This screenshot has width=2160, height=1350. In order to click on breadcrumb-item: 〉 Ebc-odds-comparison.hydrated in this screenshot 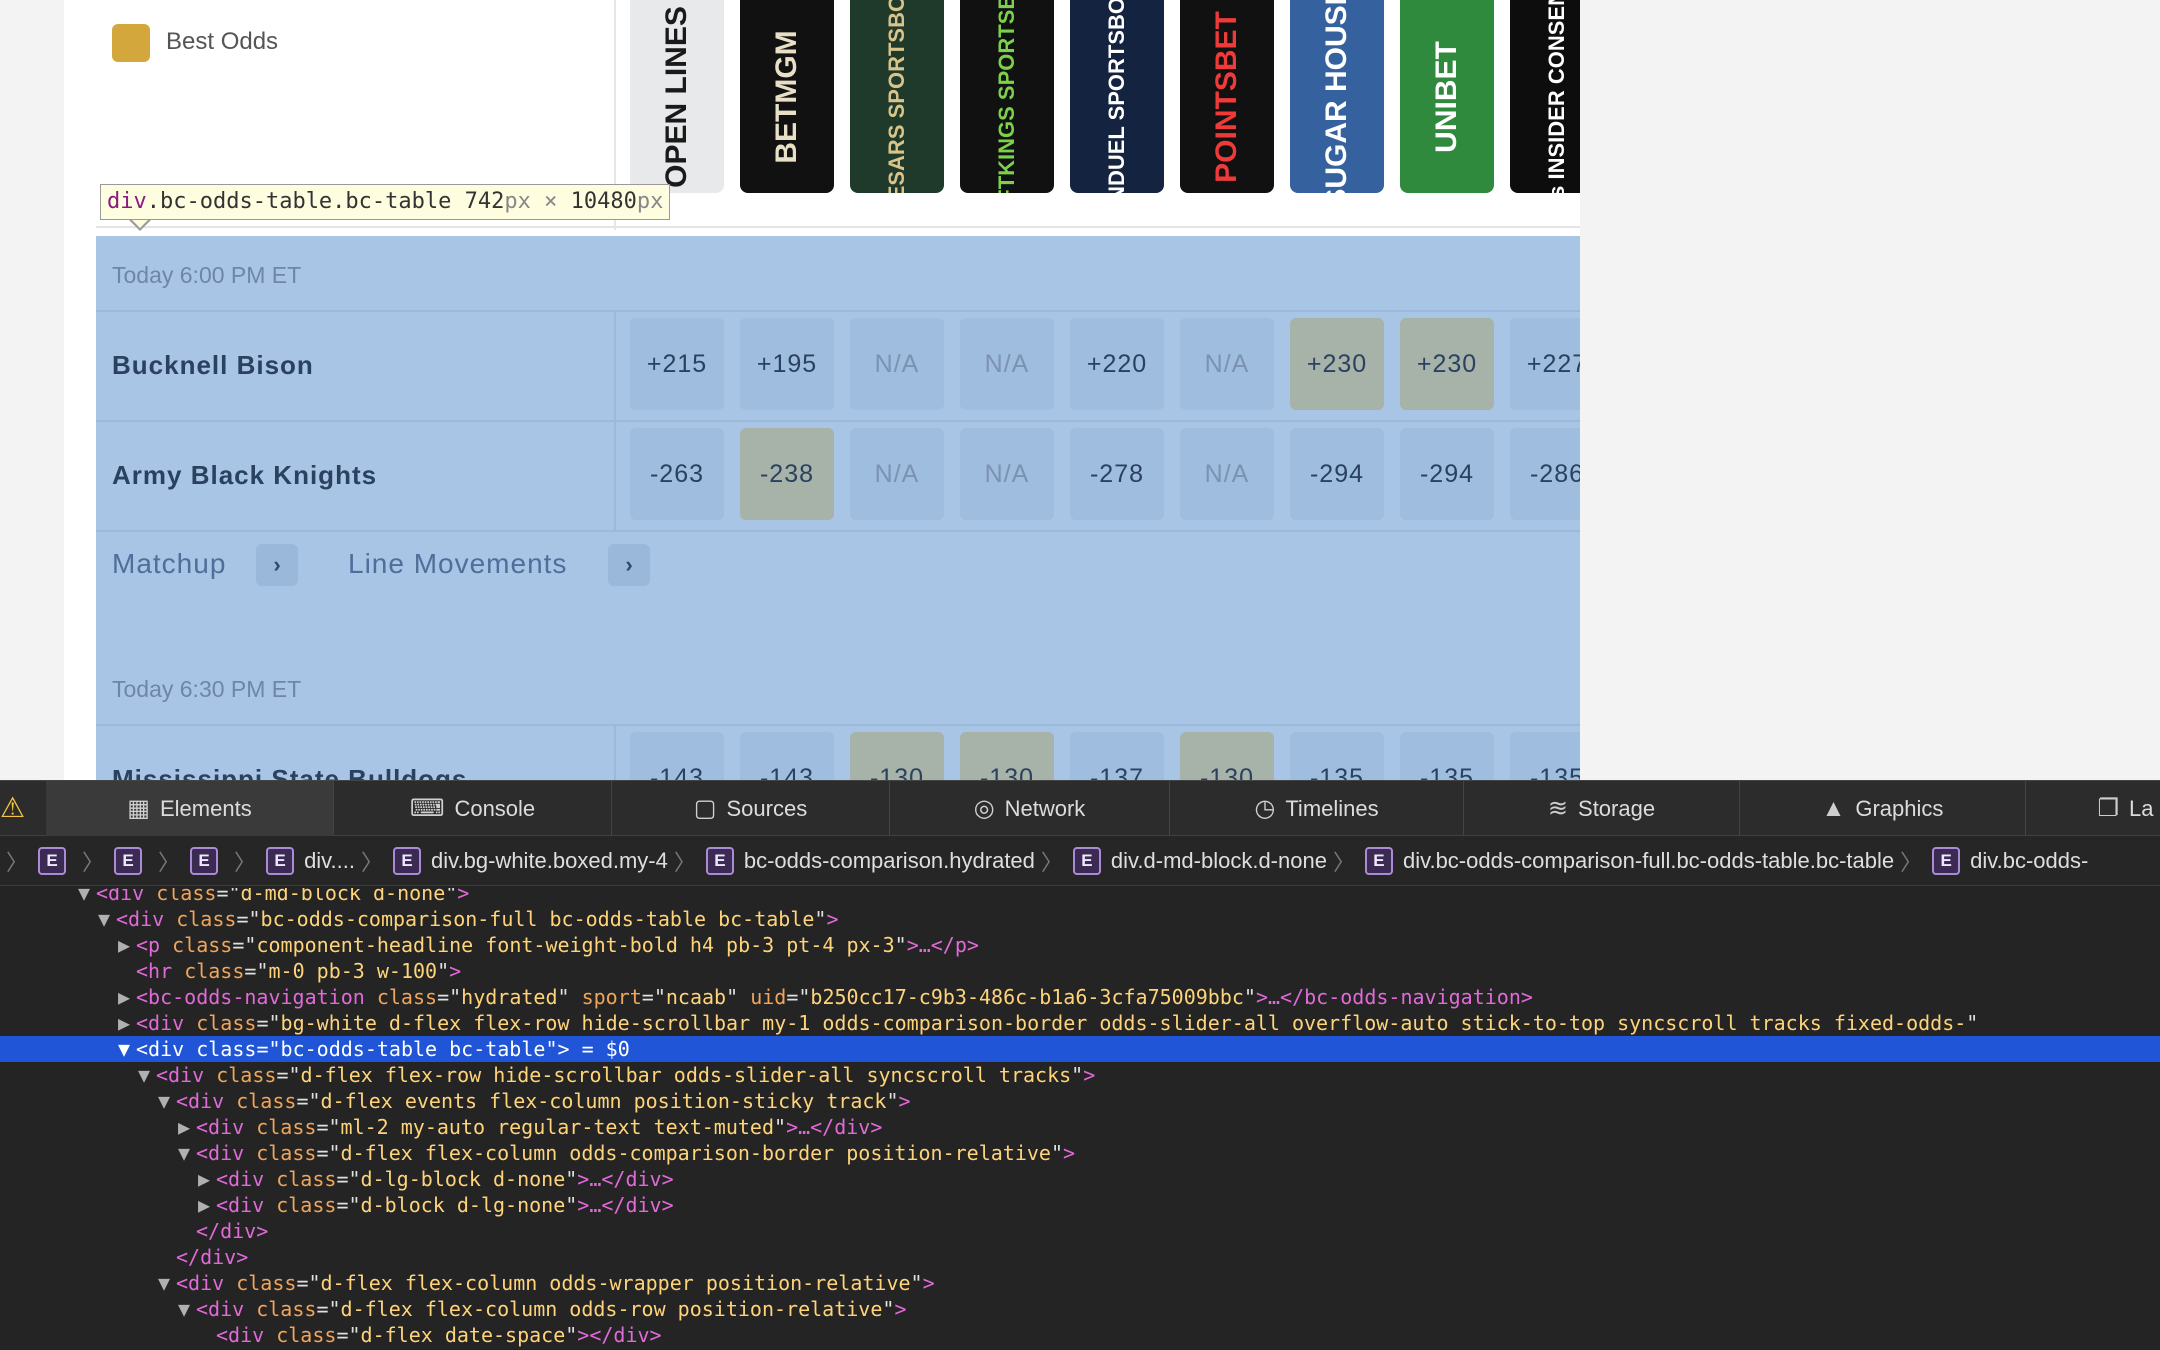, I will do `click(851, 860)`.